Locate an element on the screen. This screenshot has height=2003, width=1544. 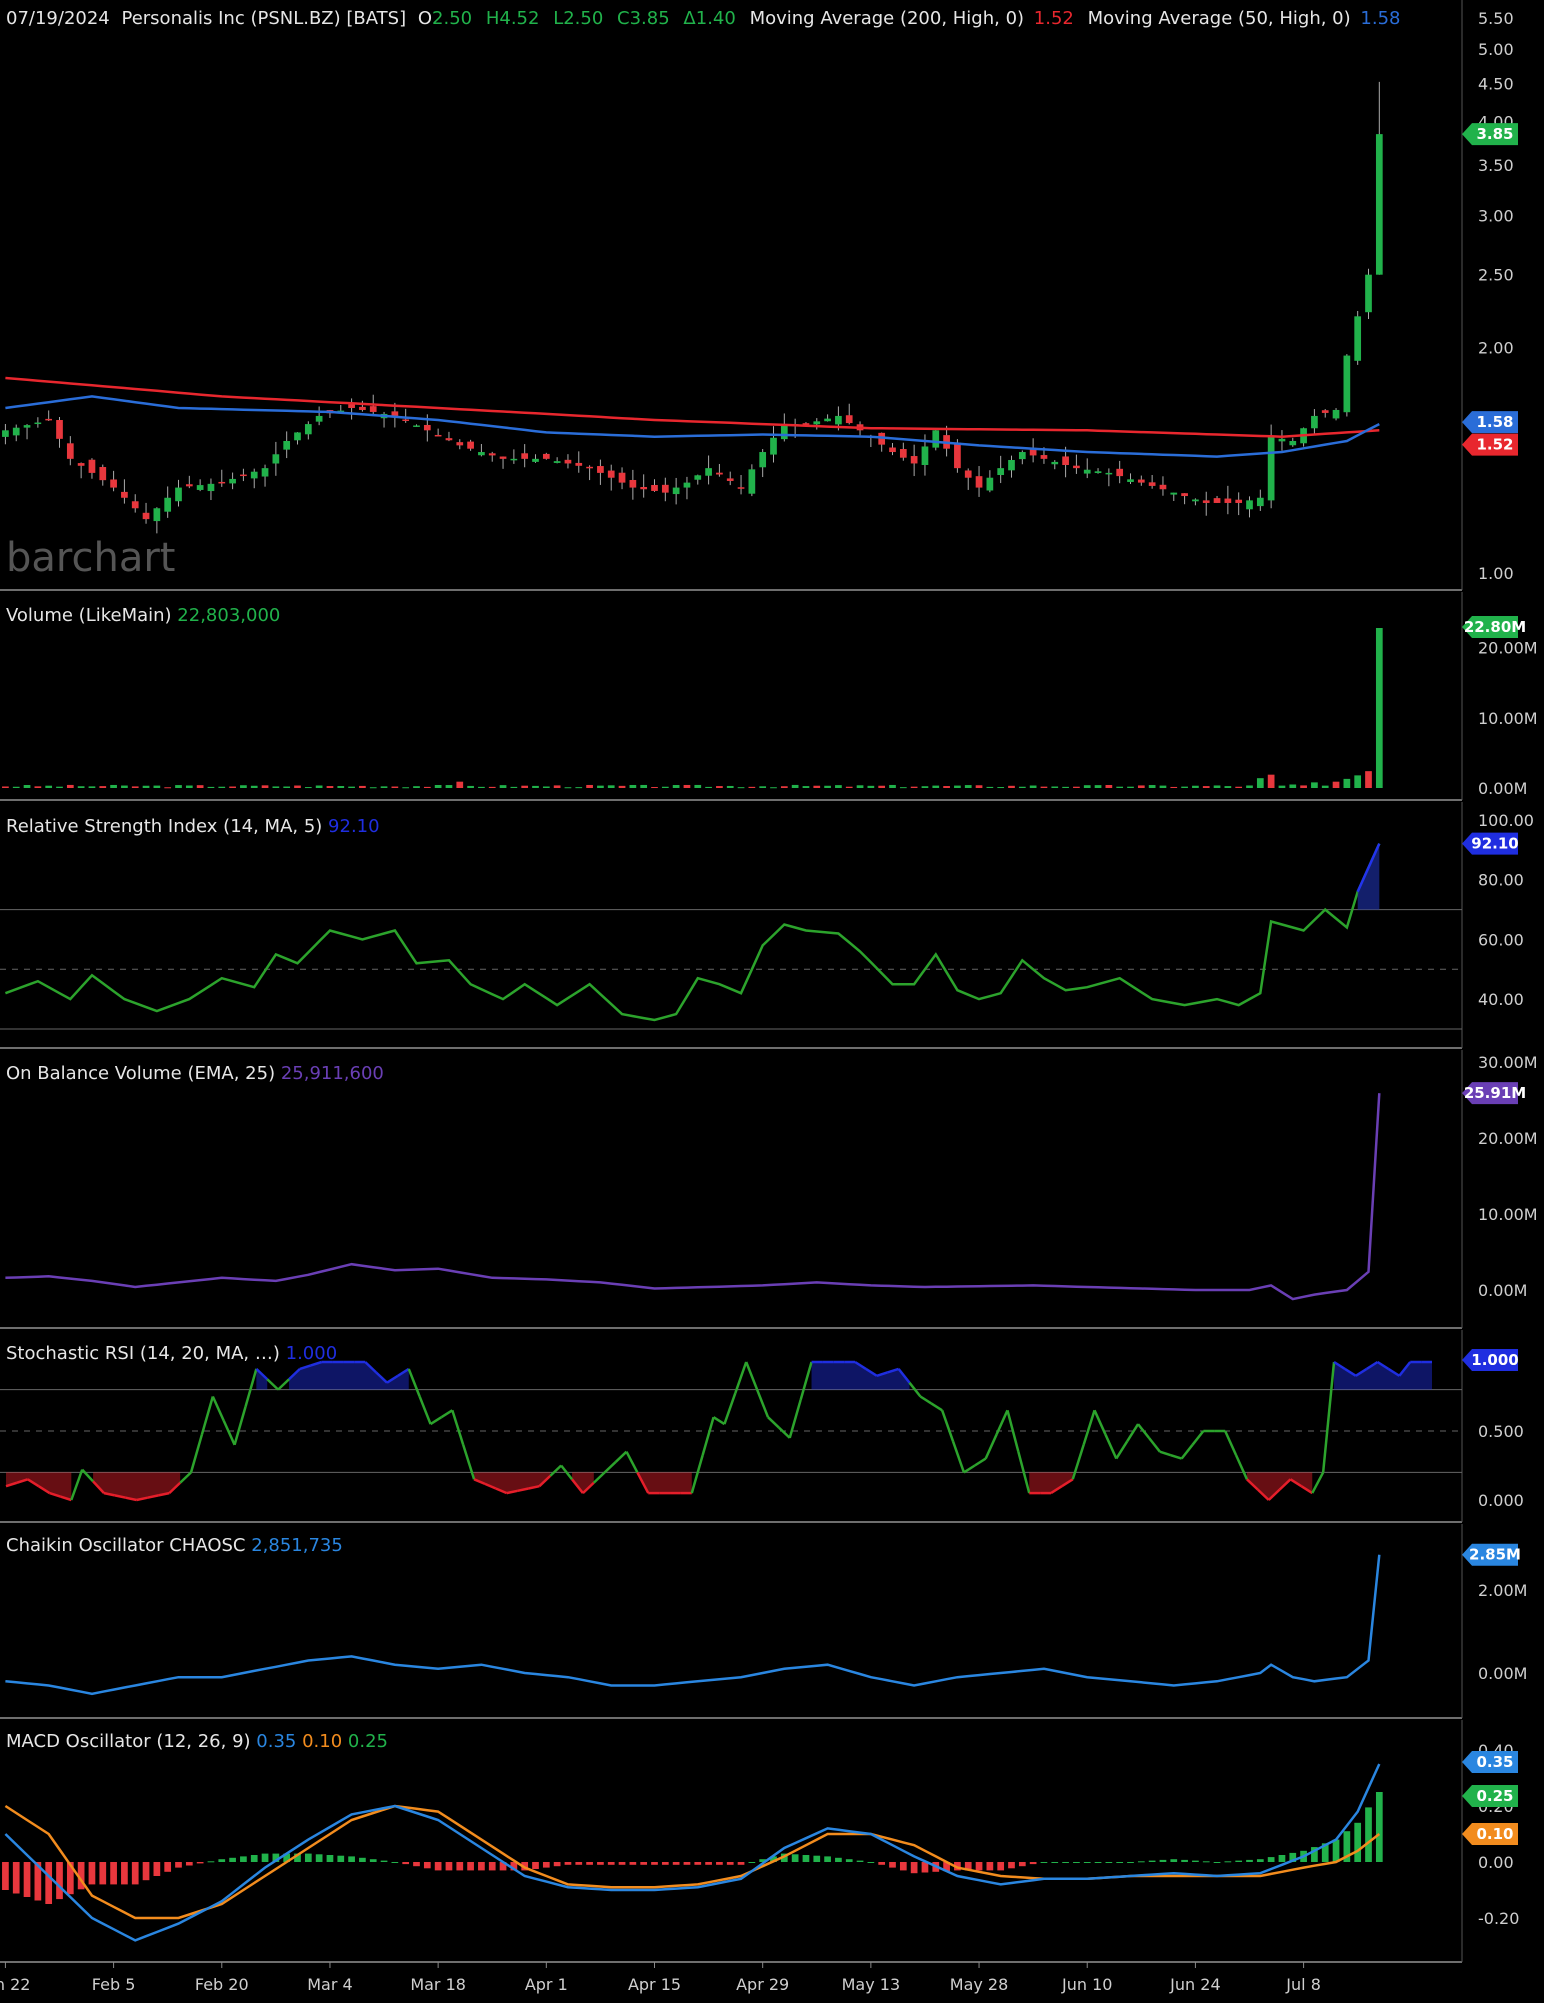
obv-tick-label: 30.00M is located at coordinates (1508, 1062).